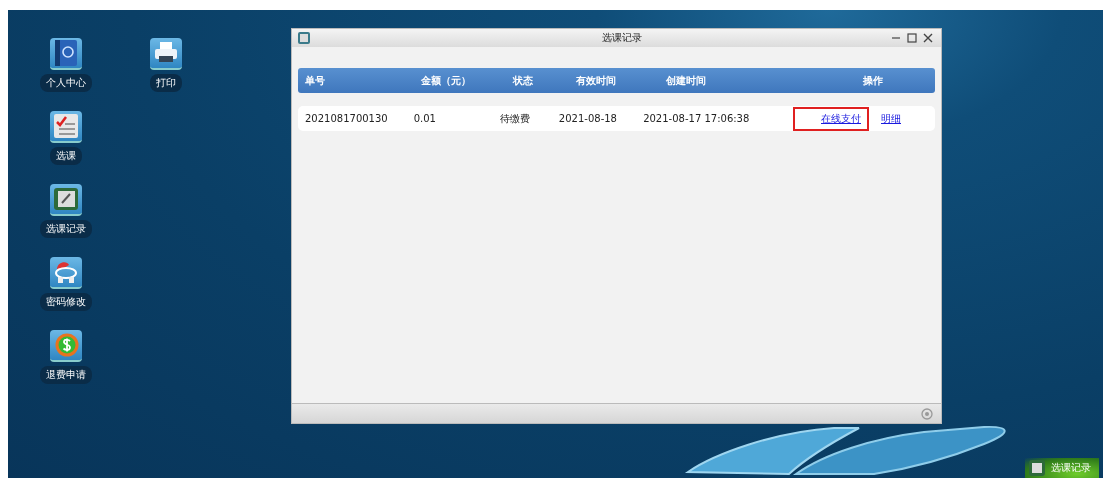  Describe the element at coordinates (66, 293) in the screenshot. I see `desktop-shortcut: 密码修改` at that location.